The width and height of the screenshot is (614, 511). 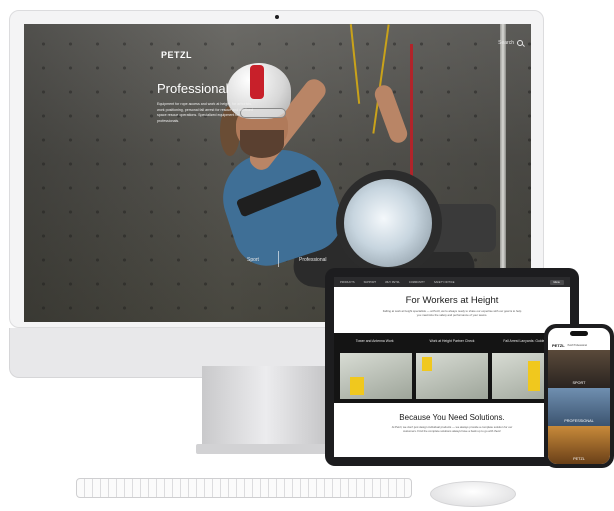 What do you see at coordinates (370, 282) in the screenshot?
I see `nav-item-support: SUPPORT` at bounding box center [370, 282].